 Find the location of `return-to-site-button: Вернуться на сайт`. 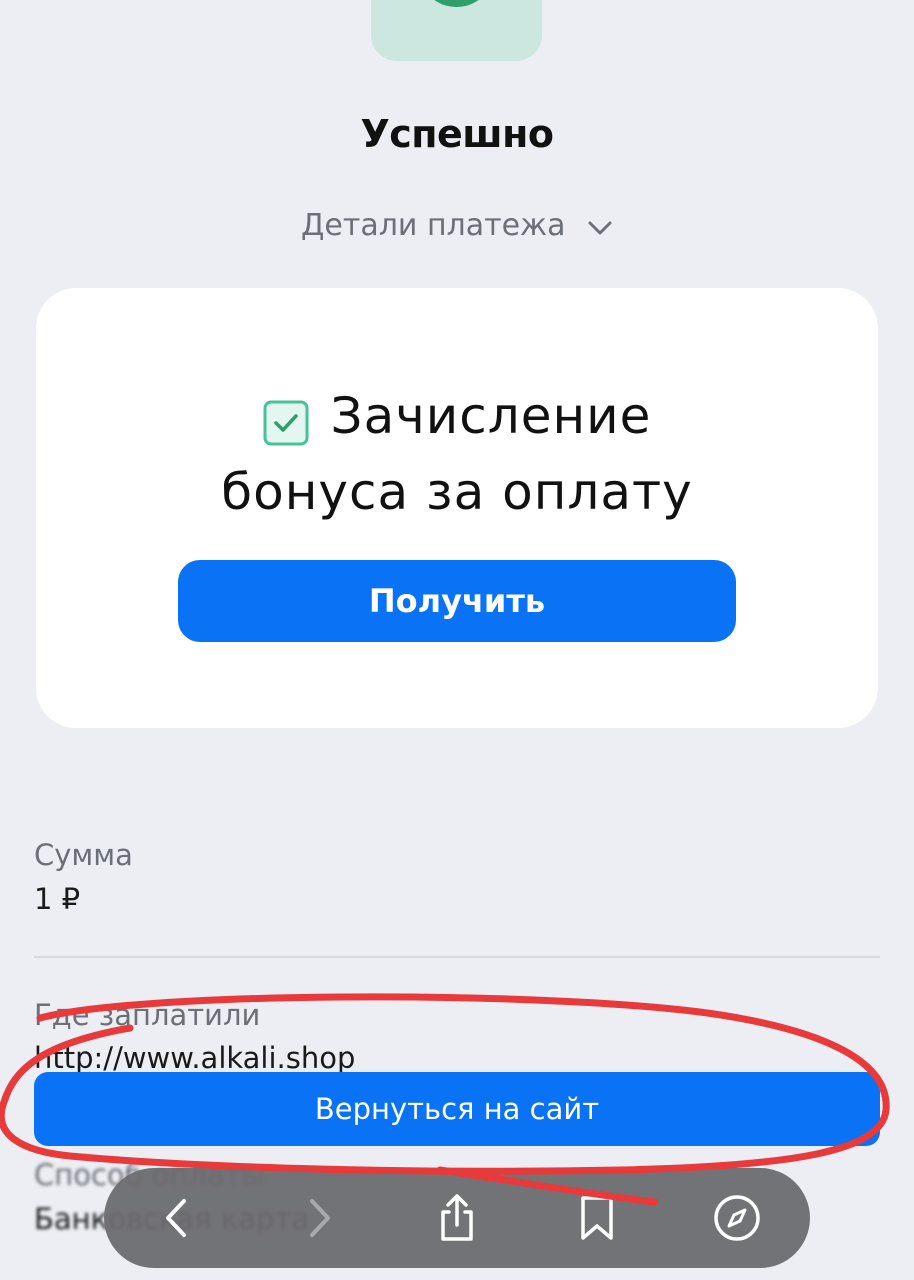

return-to-site-button: Вернуться на сайт is located at coordinates (457, 1109).